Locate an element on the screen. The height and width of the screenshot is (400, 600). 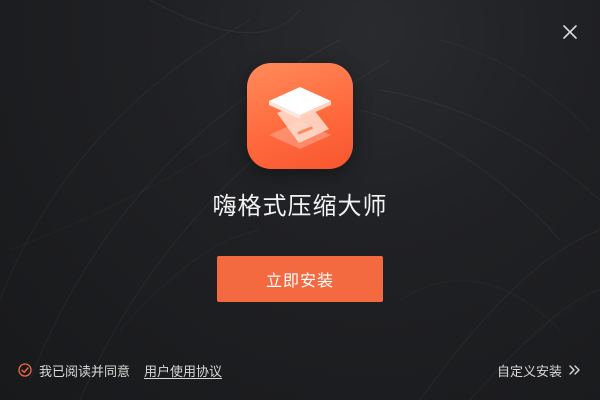
user-agreement-link: 用户使用协议 is located at coordinates (183, 370).